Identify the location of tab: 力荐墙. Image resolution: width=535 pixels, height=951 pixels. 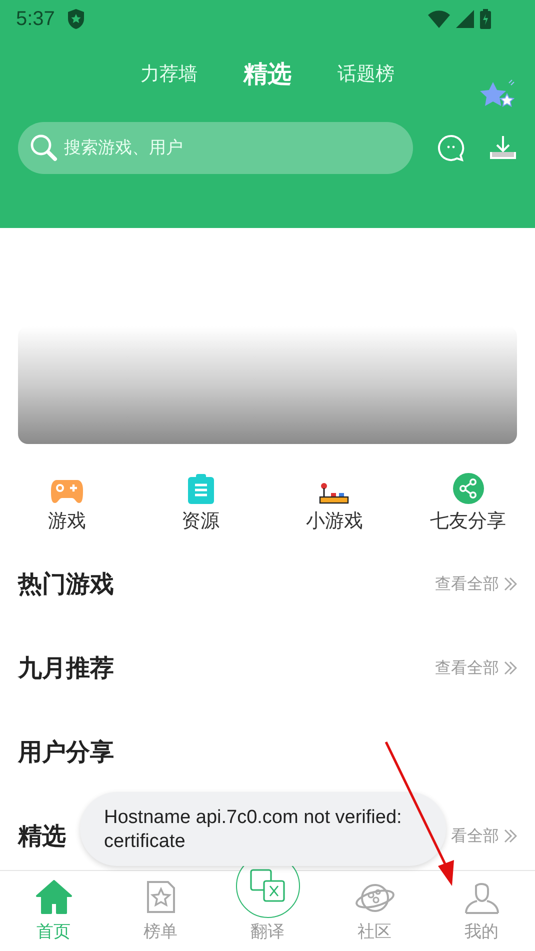
(169, 74).